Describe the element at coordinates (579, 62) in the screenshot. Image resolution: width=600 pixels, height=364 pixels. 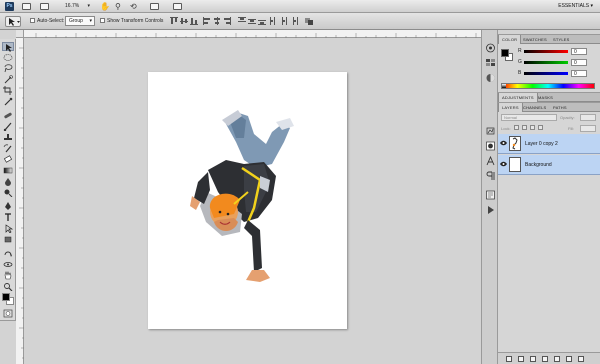
I see `green-channel-input: 0` at that location.